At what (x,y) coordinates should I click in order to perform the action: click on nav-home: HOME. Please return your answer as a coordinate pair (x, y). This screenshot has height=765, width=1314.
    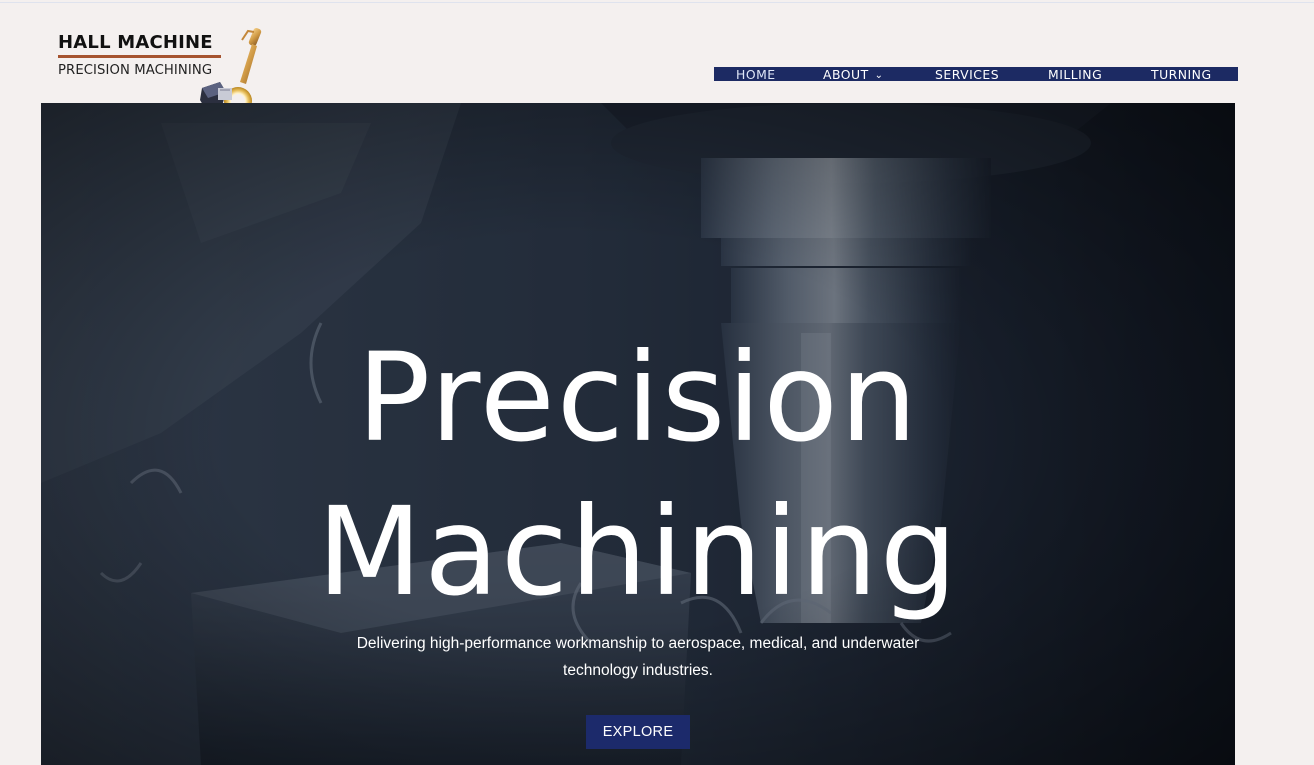
    Looking at the image, I should click on (756, 74).